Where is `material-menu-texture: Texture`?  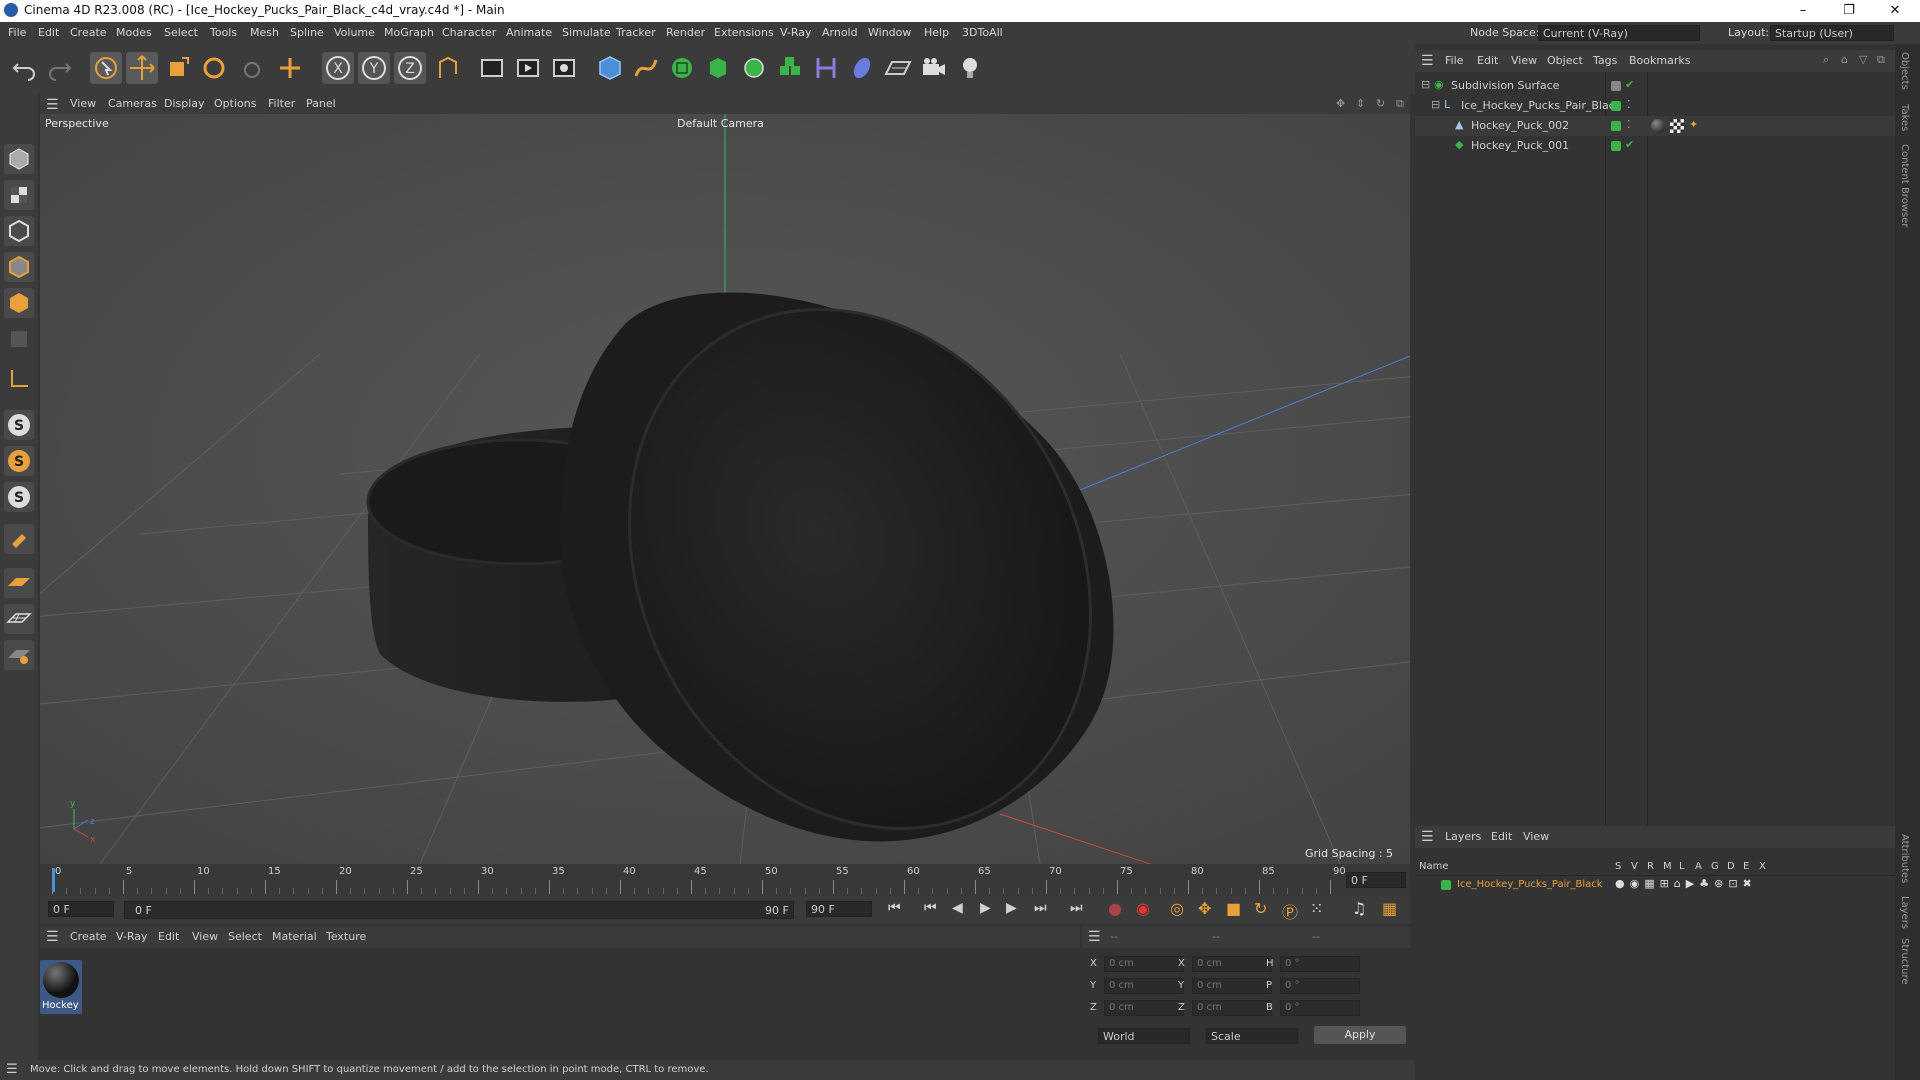
material-menu-texture: Texture is located at coordinates (346, 936).